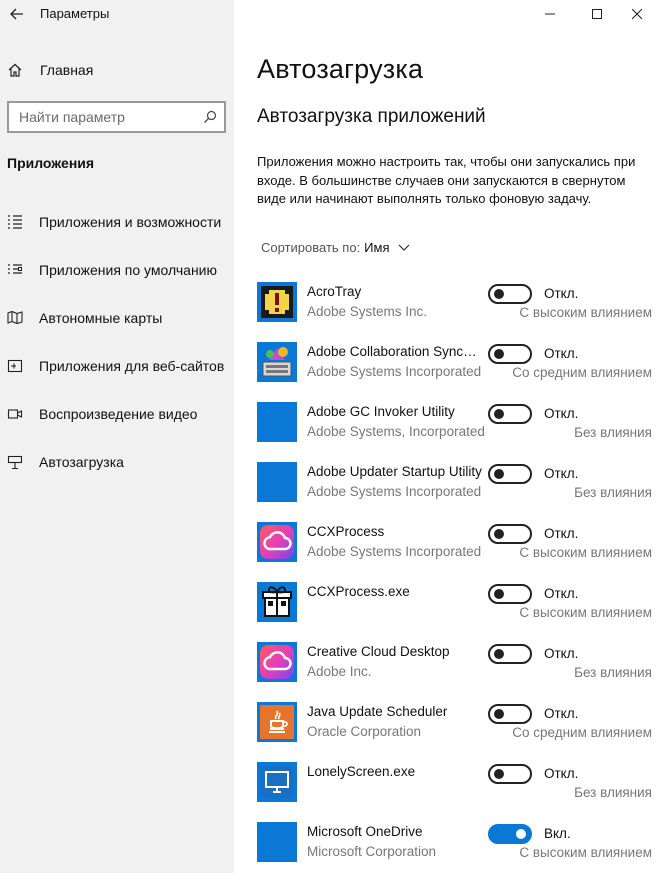  What do you see at coordinates (117, 318) in the screenshot?
I see `sidebar-item-offline-maps: Автономные карты` at bounding box center [117, 318].